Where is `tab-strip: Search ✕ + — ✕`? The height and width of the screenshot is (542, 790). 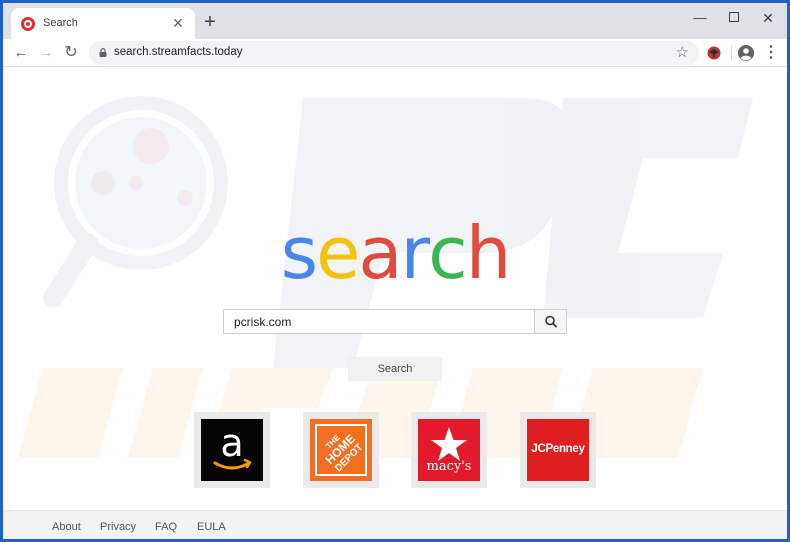
tab-strip: Search ✕ + — ✕ is located at coordinates (395, 21).